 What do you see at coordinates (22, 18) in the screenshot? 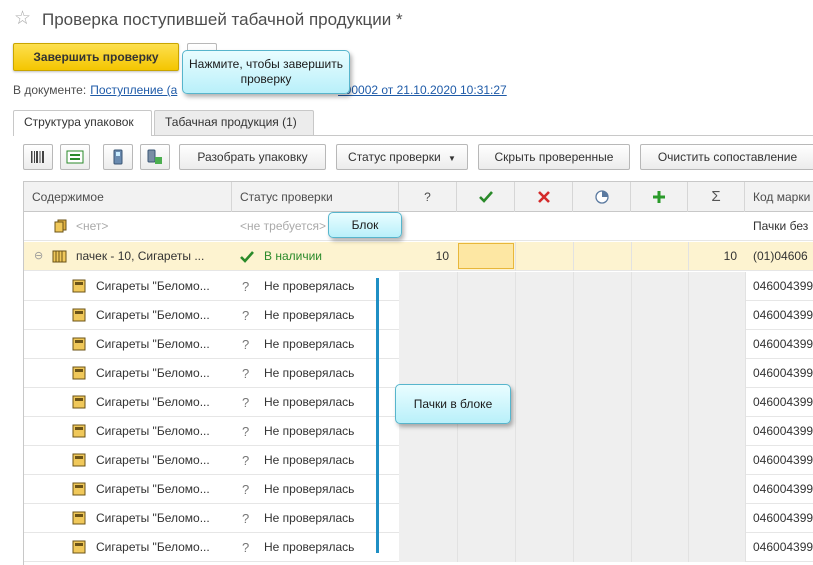
I see `favorite-star-icon: ☆` at bounding box center [22, 18].